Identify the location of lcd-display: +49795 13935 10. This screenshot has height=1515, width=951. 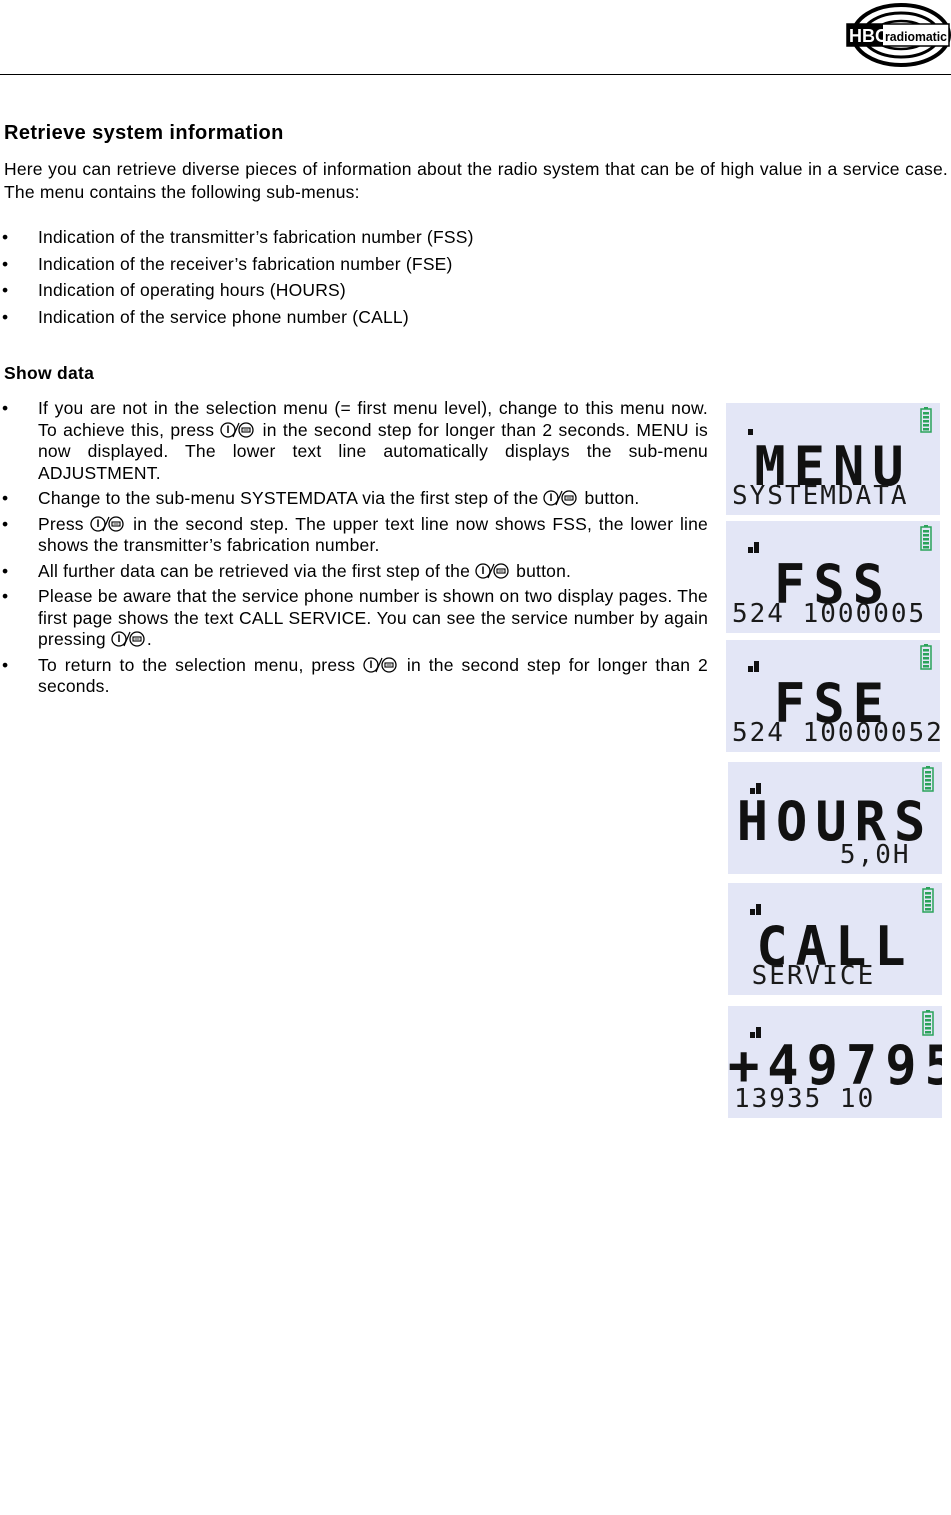
(835, 1062).